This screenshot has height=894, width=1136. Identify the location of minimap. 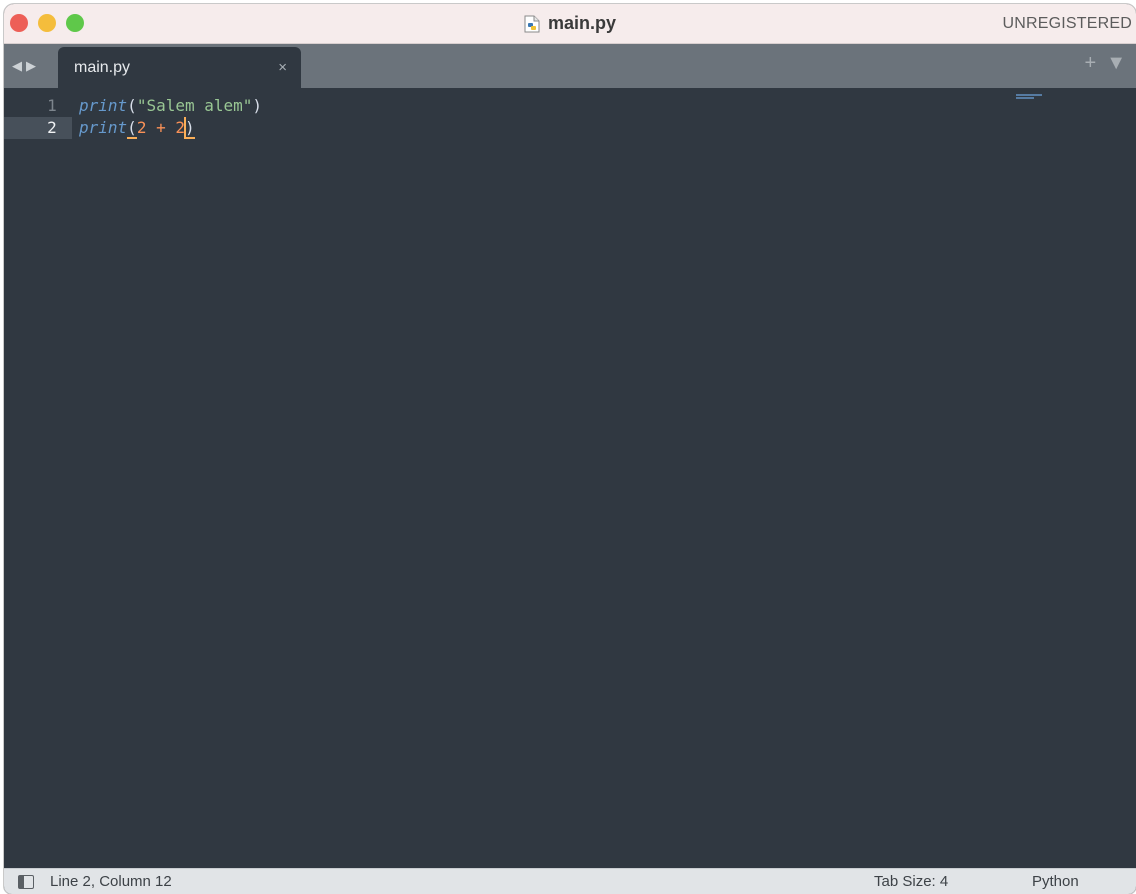
(1029, 97).